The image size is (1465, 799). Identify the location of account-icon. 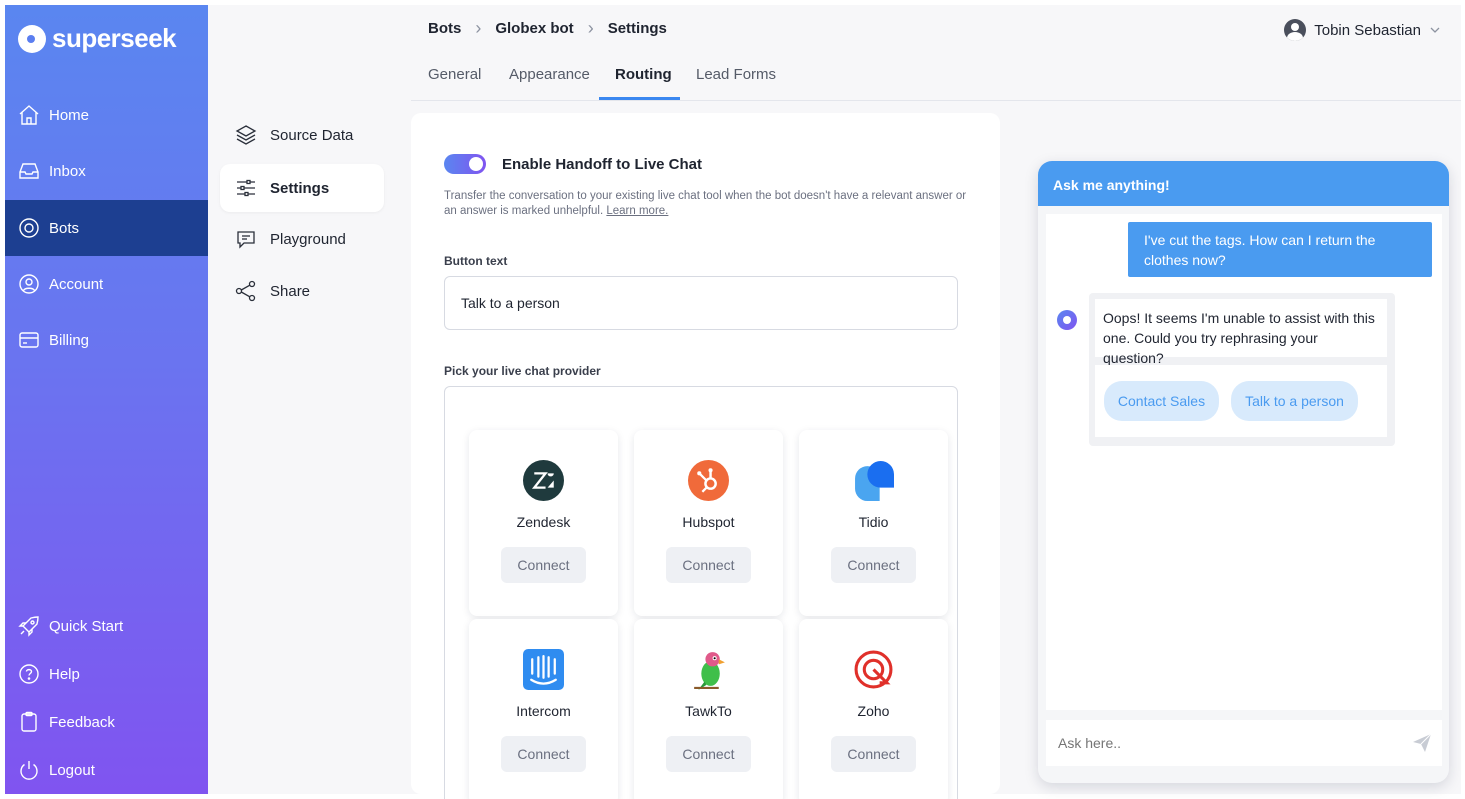
(29, 284).